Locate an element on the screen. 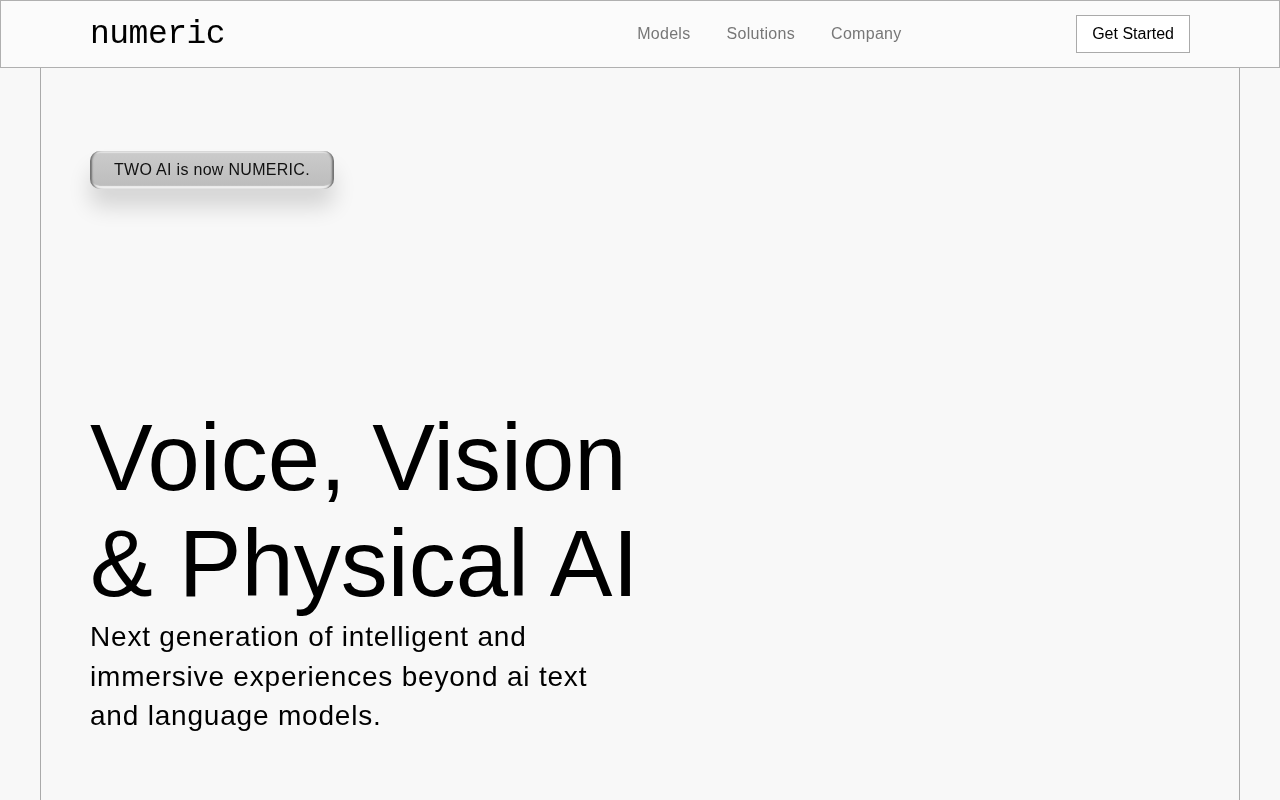 Image resolution: width=1280 pixels, height=800 pixels. hero-headline: Voice, Vision & Physical AI is located at coordinates (365, 511).